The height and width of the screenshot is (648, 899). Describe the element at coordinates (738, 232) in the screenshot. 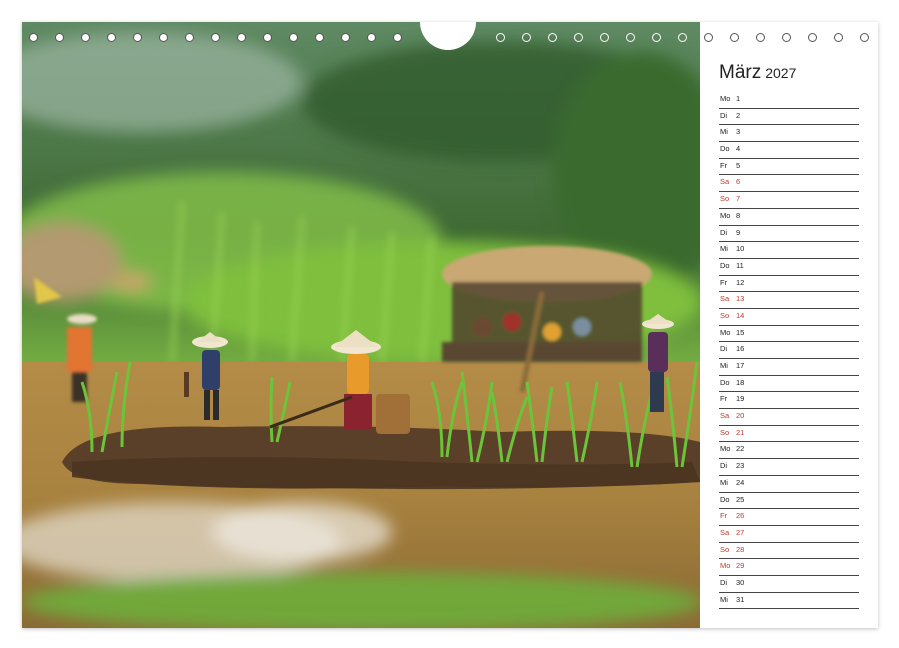

I see `day-number: 9` at that location.